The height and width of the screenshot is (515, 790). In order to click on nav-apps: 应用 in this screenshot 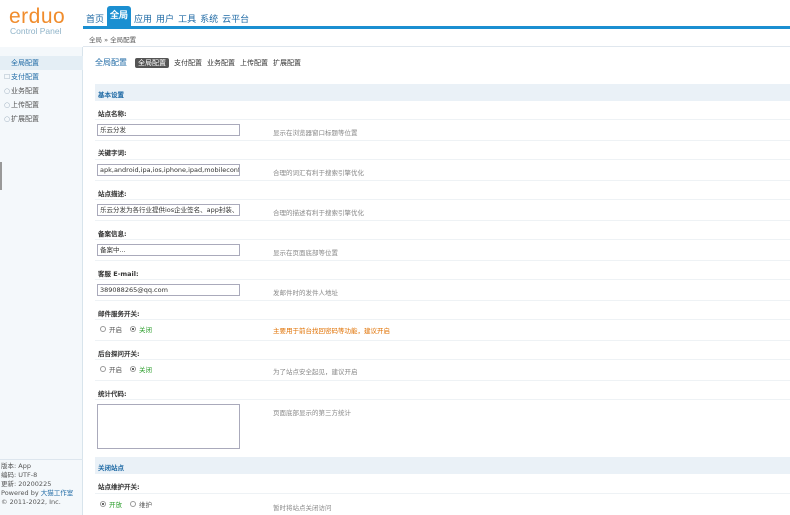, I will do `click(143, 20)`.